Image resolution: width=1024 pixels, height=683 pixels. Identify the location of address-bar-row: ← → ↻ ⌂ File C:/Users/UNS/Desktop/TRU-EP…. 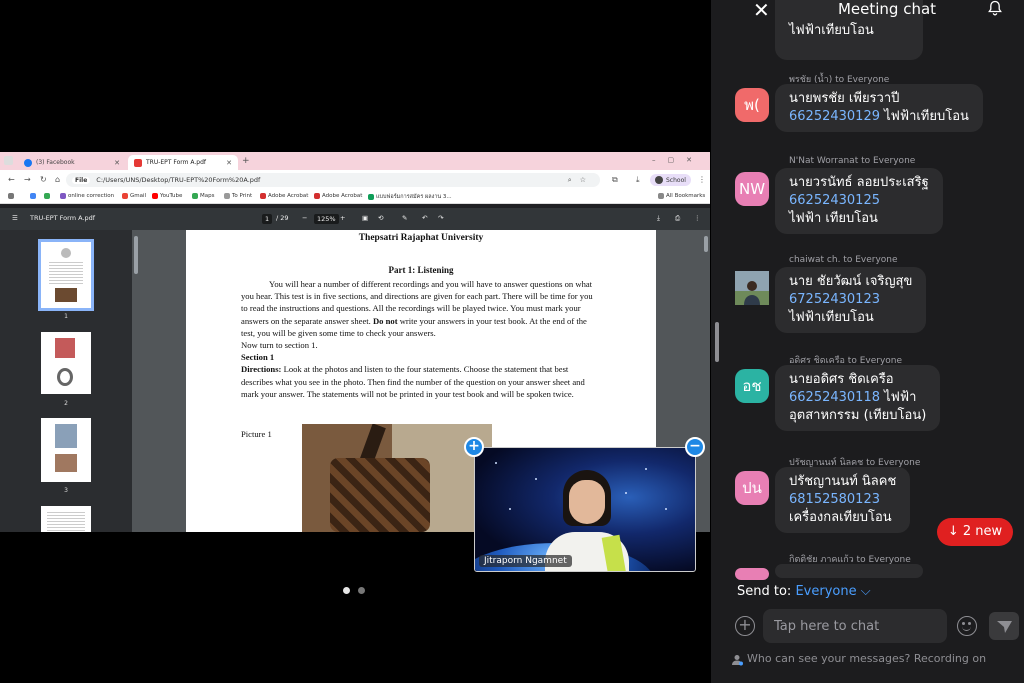
(355, 180).